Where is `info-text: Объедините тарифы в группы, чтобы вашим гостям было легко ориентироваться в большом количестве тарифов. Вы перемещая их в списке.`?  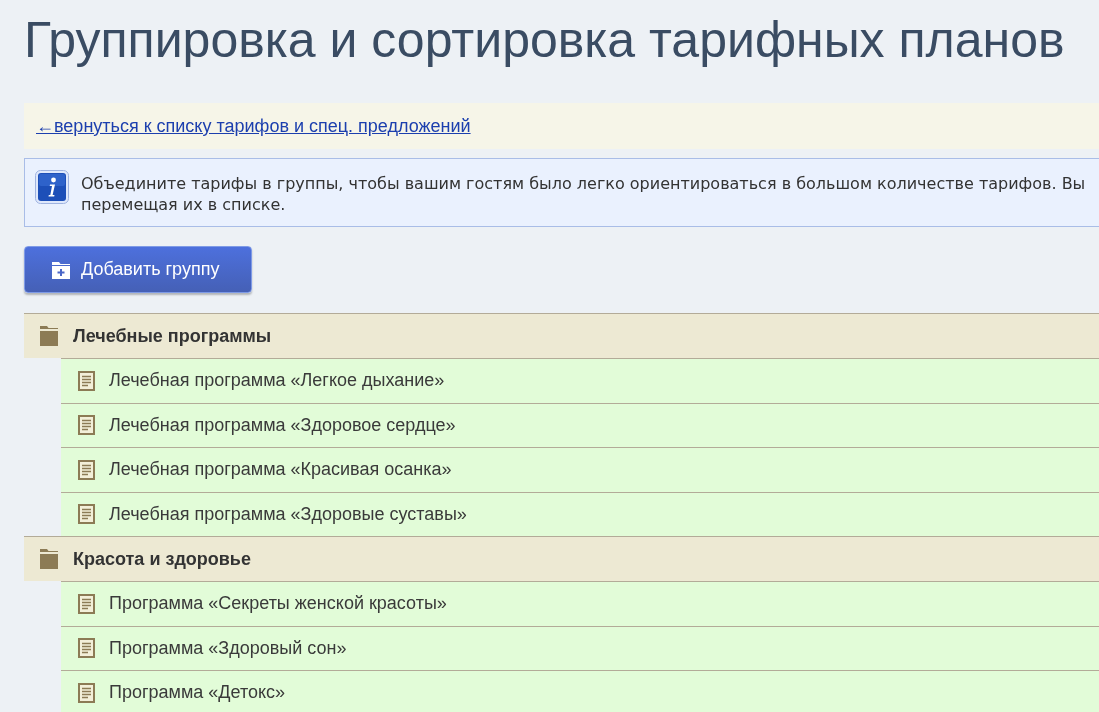
info-text: Объедините тарифы в группы, чтобы вашим гостям было легко ориентироваться в большом количестве тарифов. Вы перемещая их в списке. is located at coordinates (583, 194).